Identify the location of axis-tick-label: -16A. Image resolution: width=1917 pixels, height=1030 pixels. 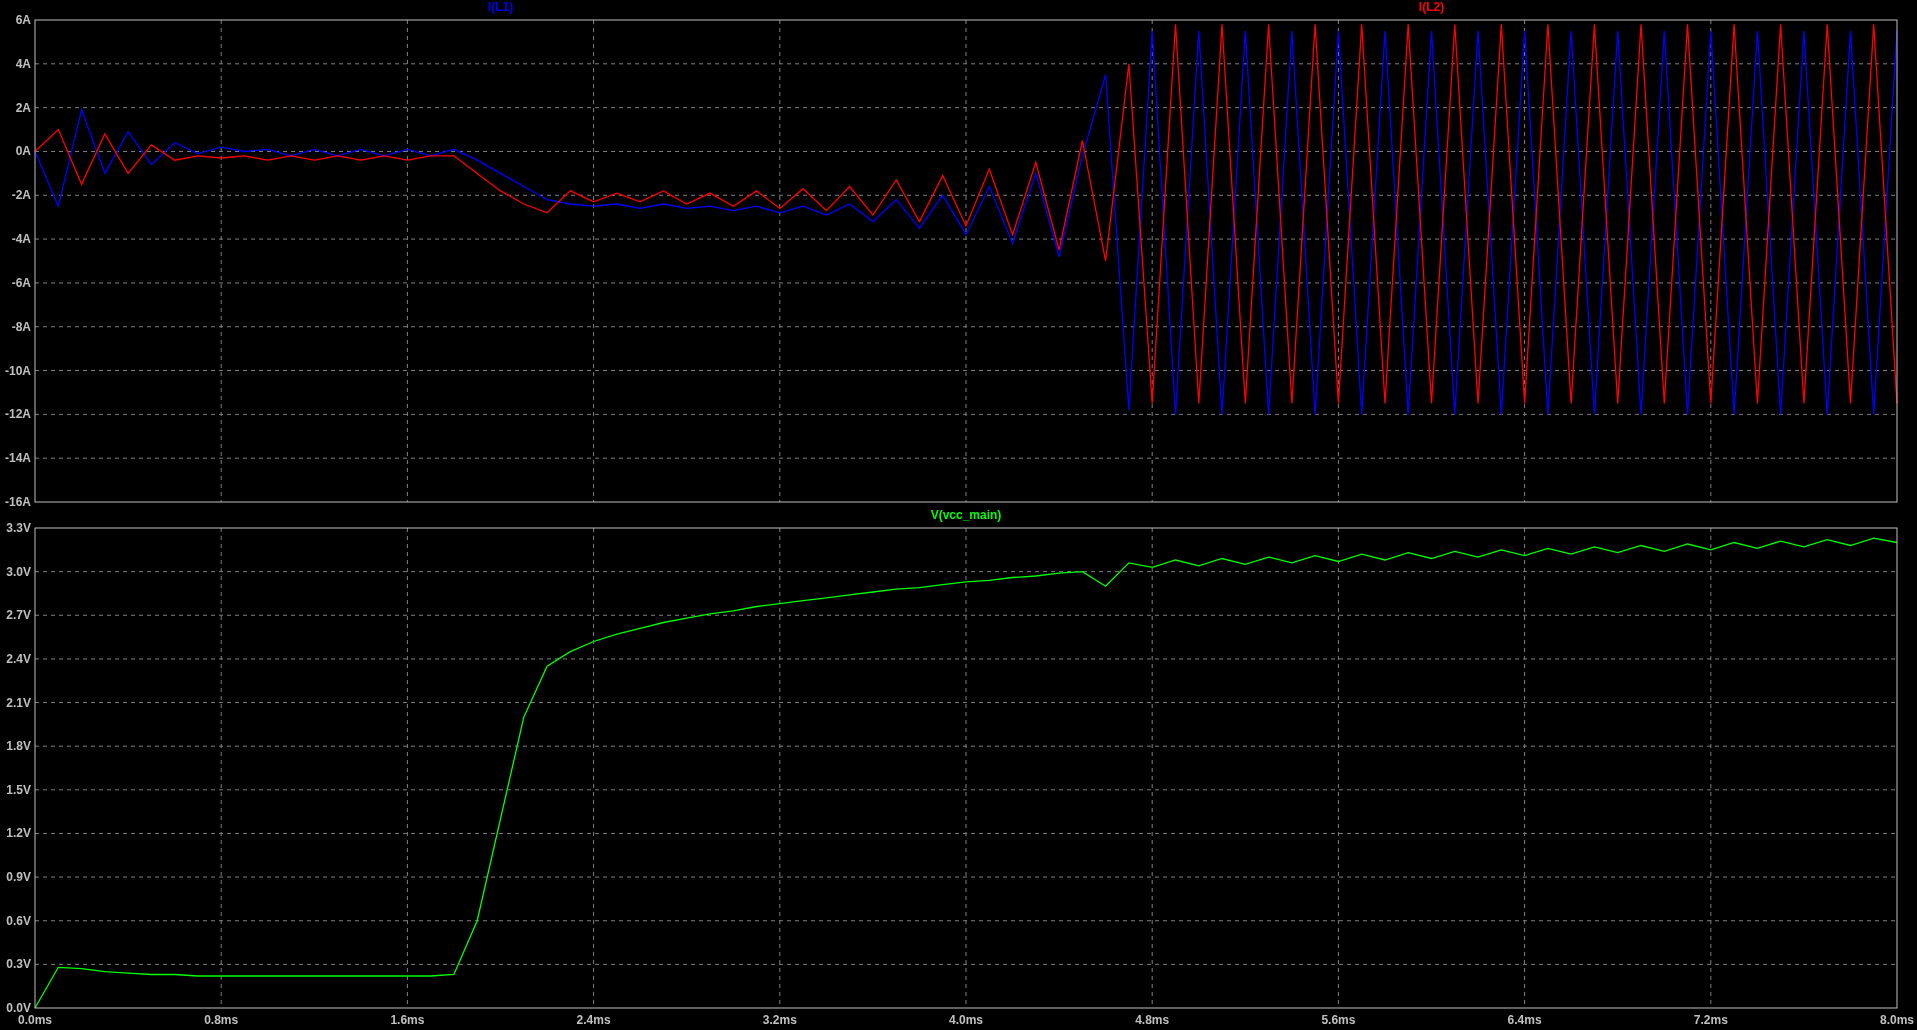
(18, 501).